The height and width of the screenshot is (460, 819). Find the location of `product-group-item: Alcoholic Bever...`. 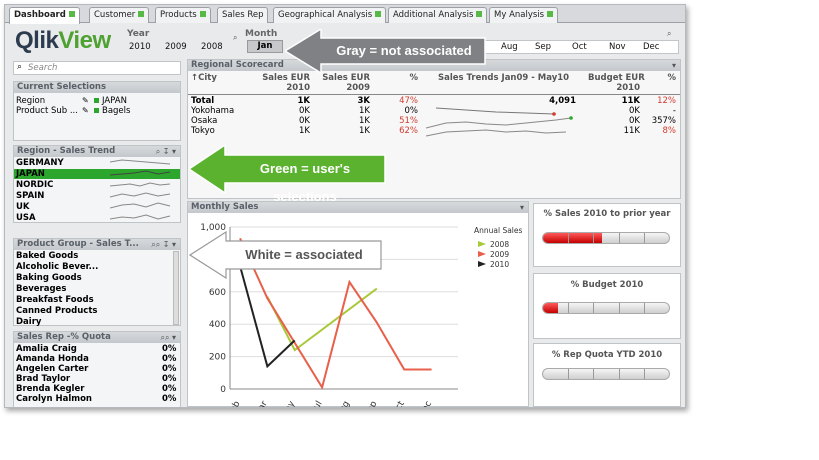

product-group-item: Alcoholic Bever... is located at coordinates (57, 267).